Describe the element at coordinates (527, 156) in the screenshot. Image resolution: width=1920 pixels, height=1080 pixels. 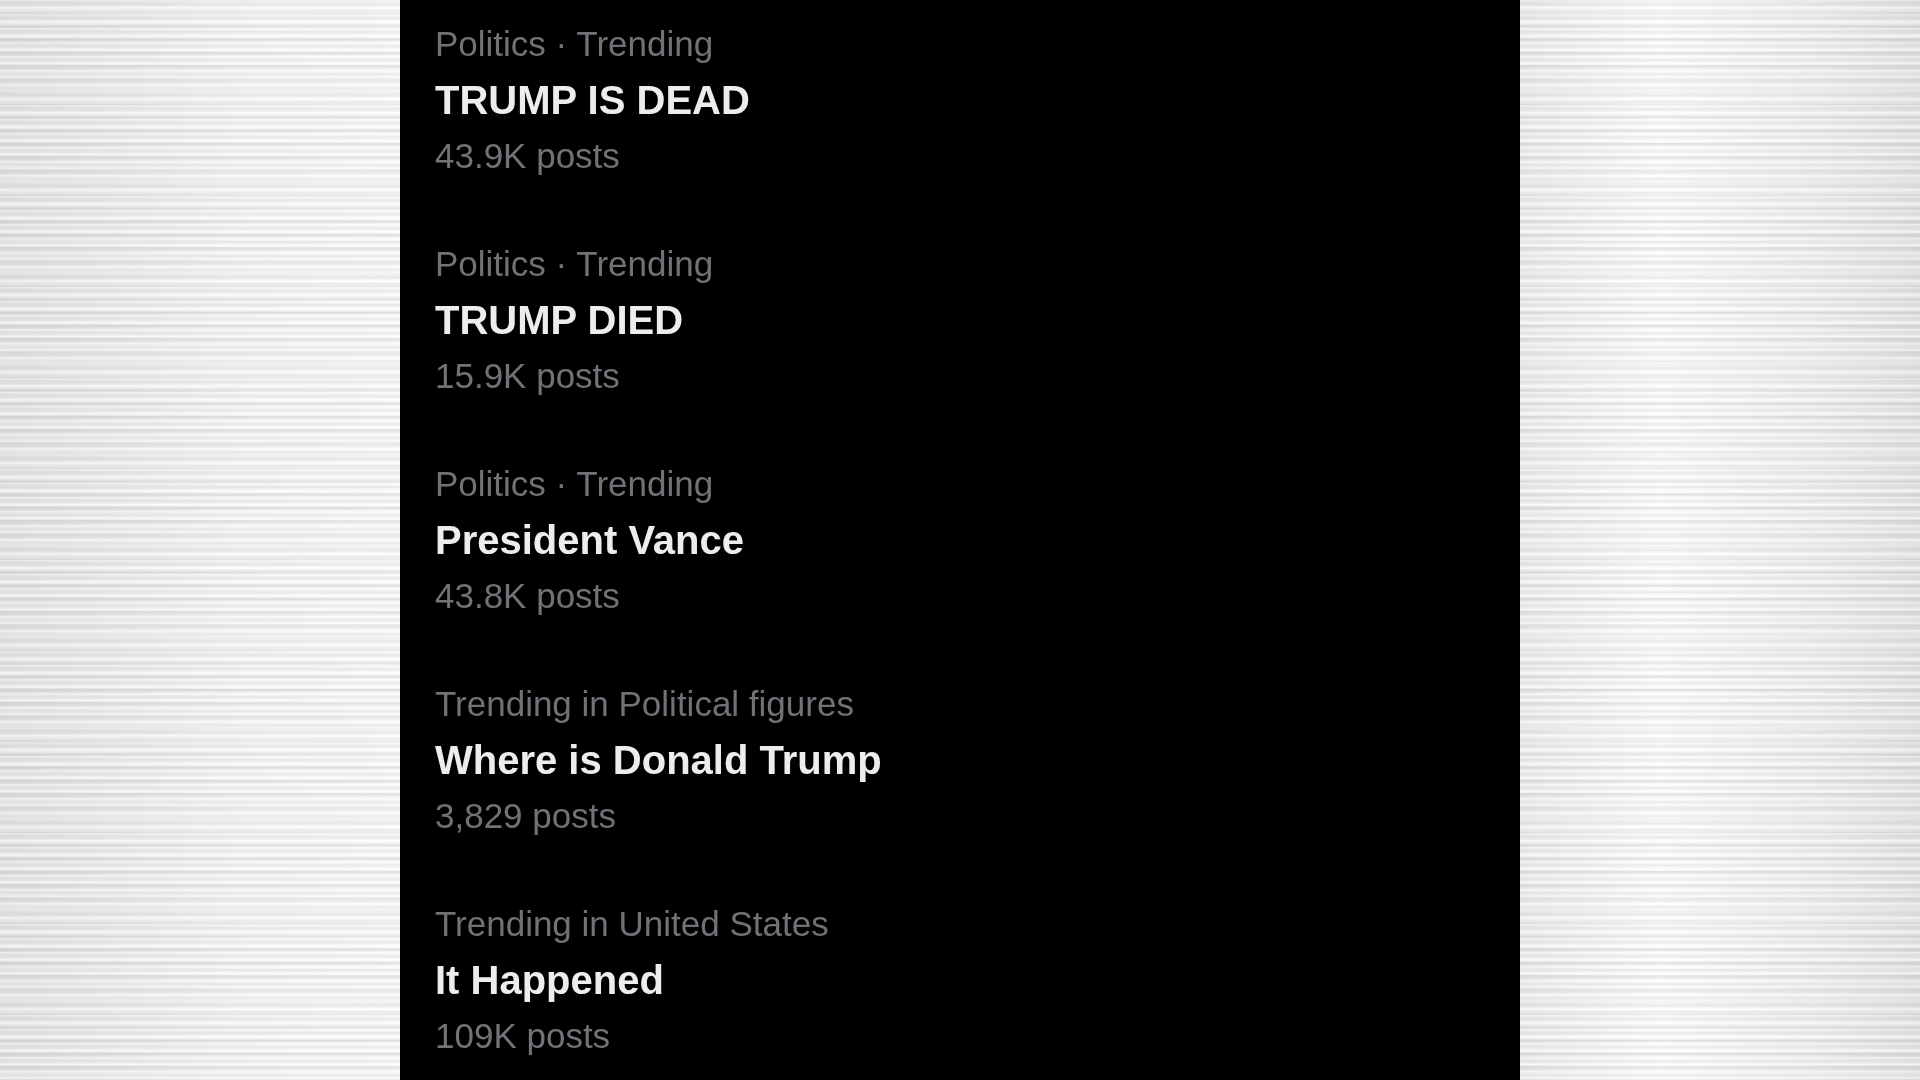
I see `post-count: 43.9K posts` at that location.